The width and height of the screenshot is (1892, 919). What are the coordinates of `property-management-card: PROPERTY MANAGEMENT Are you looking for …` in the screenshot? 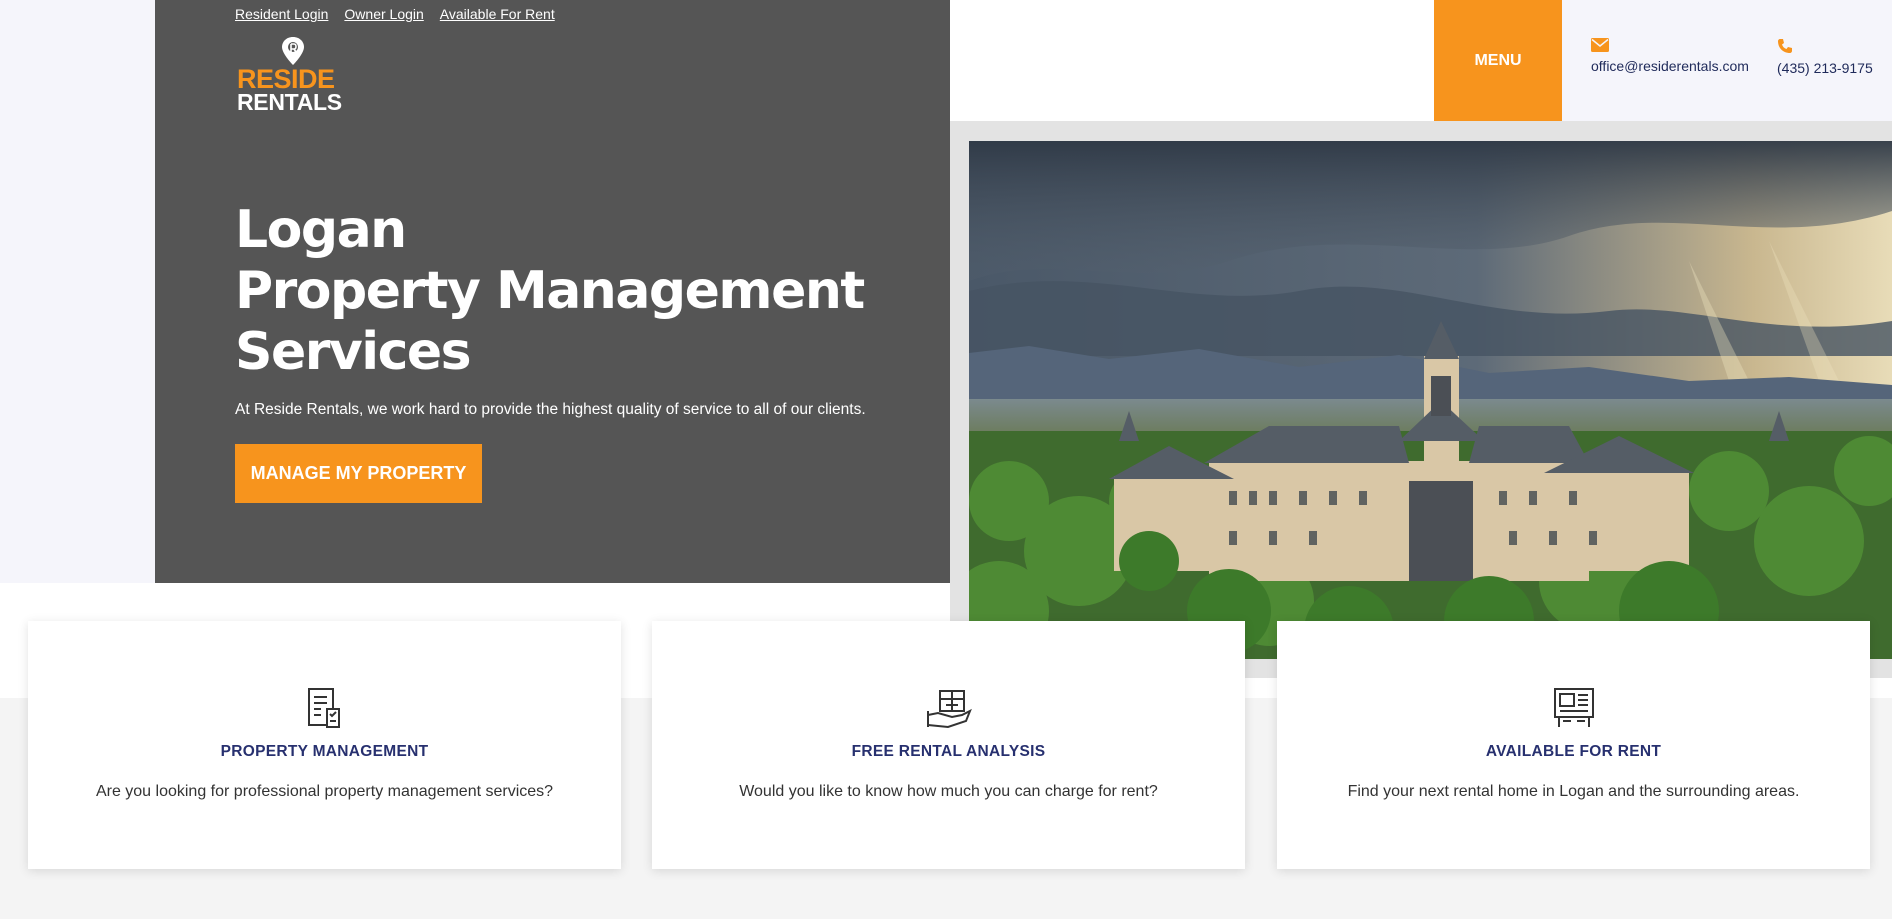 It's located at (324, 745).